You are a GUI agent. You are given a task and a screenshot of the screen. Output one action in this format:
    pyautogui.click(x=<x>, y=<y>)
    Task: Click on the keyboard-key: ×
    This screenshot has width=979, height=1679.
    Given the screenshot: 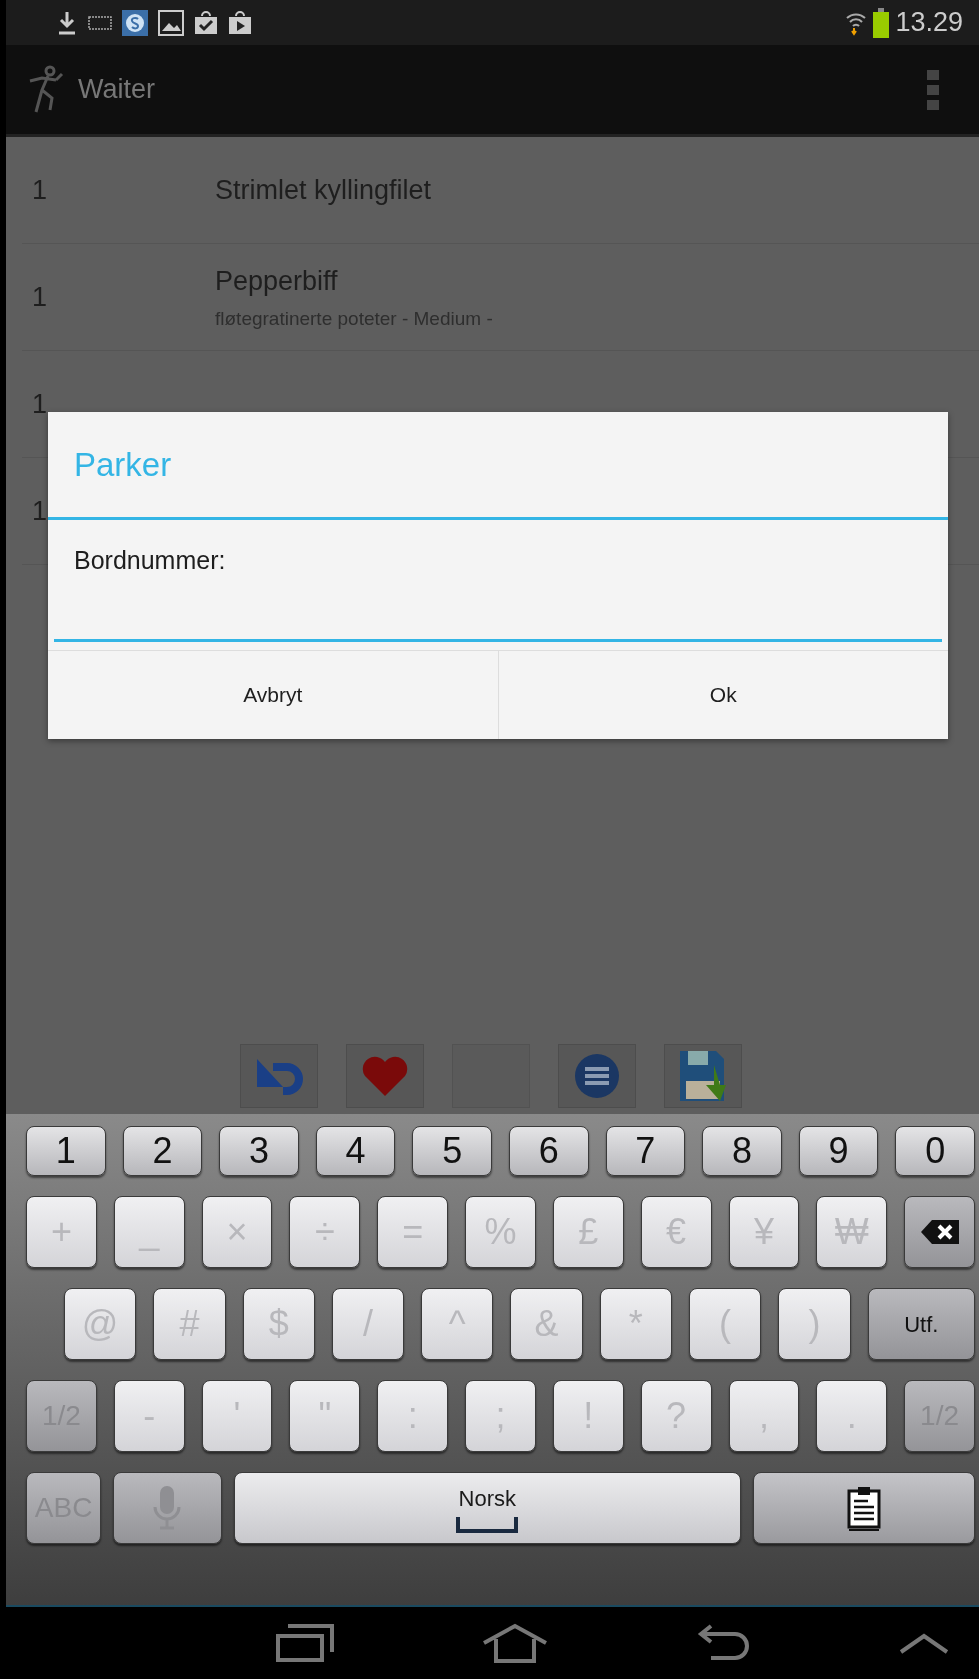 What is the action you would take?
    pyautogui.click(x=237, y=1232)
    